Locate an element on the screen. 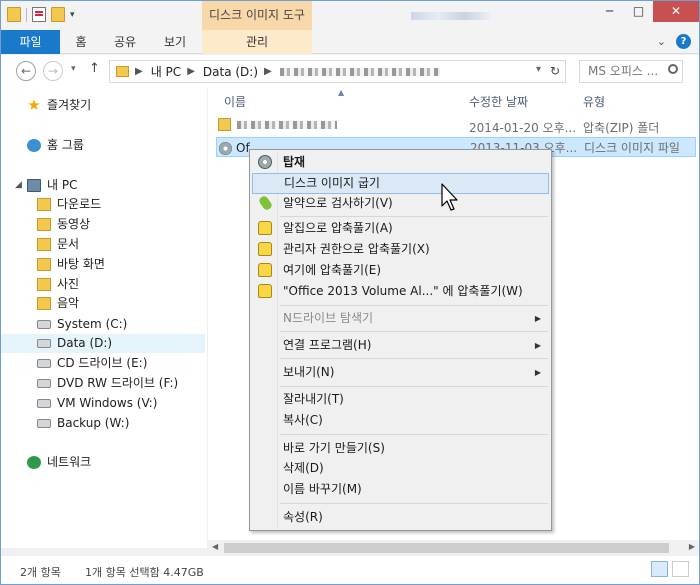  ribbon-right-controls: ⌄ ? is located at coordinates (674, 41).